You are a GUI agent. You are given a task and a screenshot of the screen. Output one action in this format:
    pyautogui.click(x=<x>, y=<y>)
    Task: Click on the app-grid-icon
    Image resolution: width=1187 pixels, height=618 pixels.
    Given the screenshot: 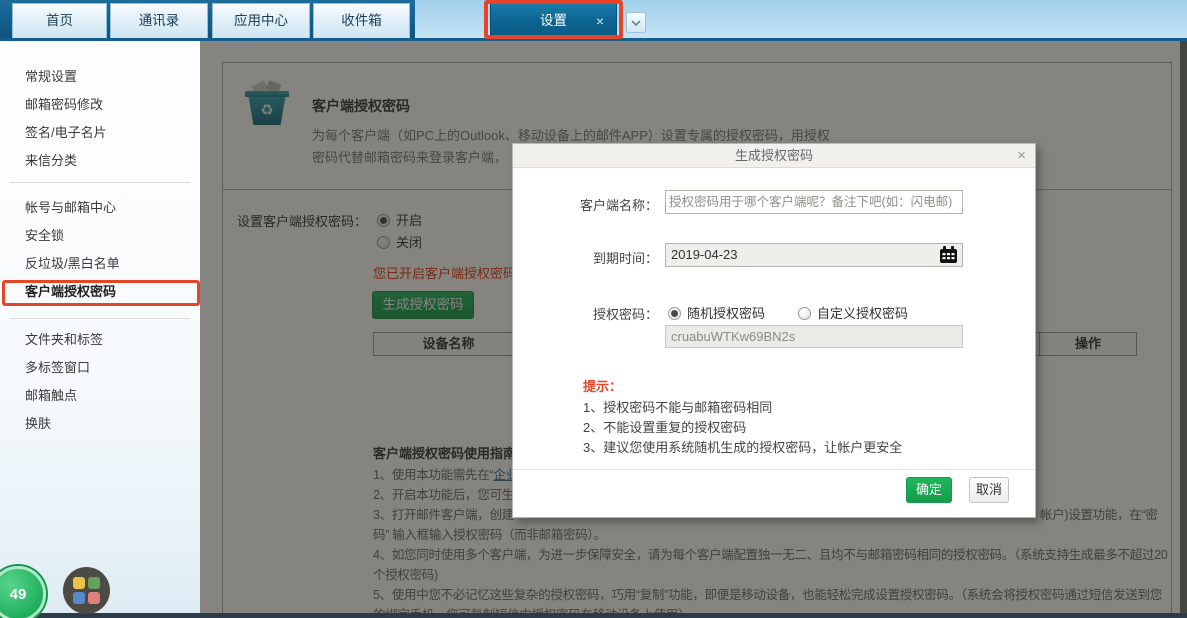 What is the action you would take?
    pyautogui.click(x=86, y=590)
    